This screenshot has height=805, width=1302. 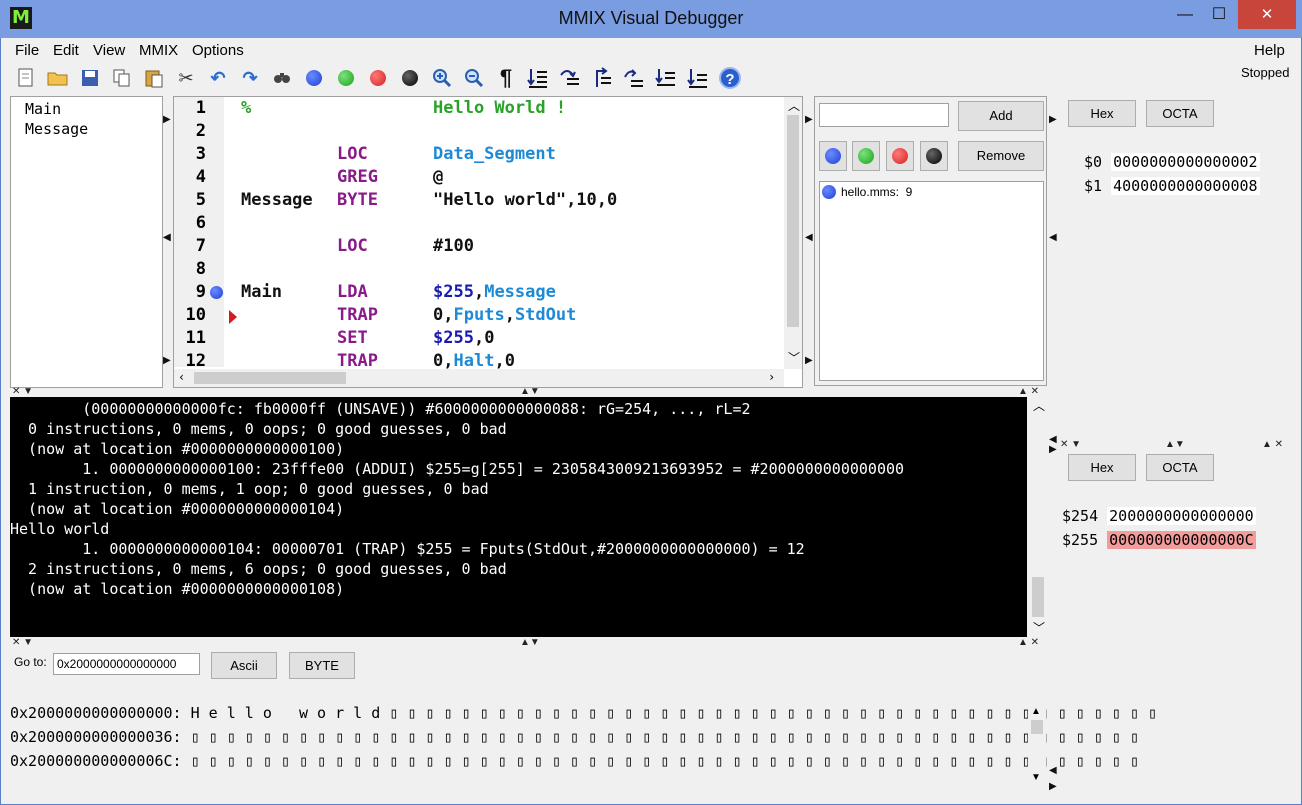 I want to click on menu-help: Help, so click(x=1269, y=50).